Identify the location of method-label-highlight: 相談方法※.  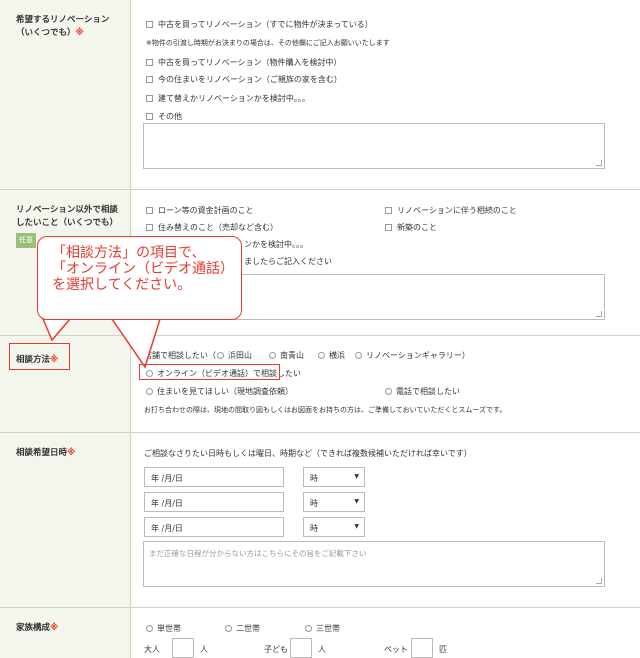
(39, 356).